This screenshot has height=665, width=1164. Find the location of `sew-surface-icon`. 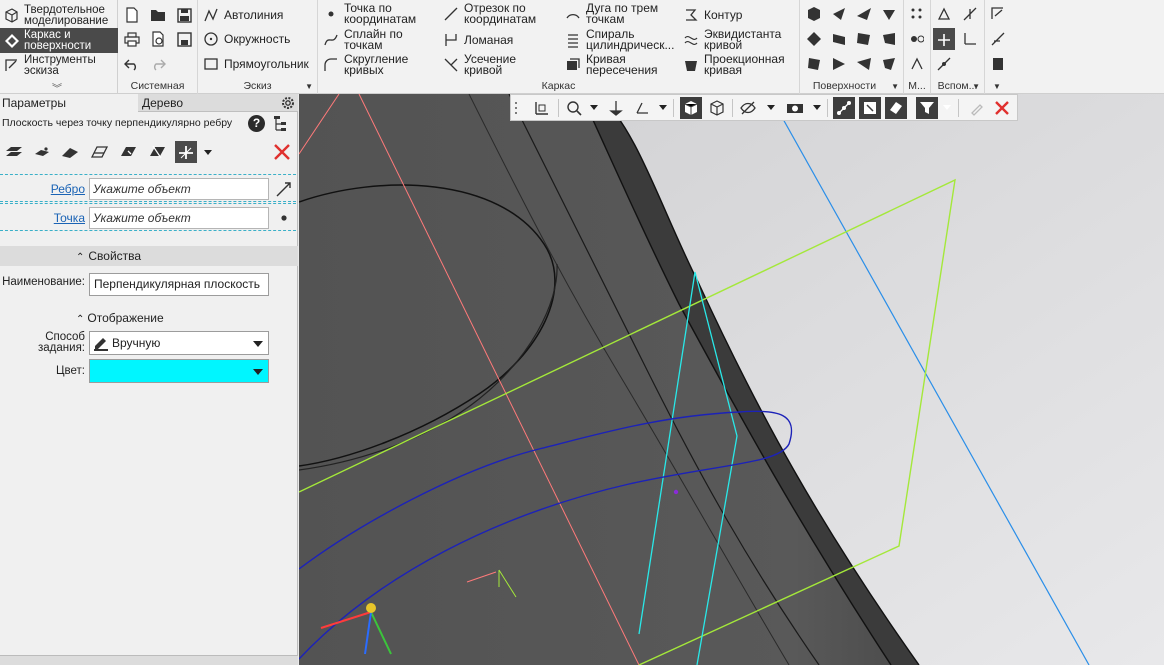

sew-surface-icon is located at coordinates (889, 64).